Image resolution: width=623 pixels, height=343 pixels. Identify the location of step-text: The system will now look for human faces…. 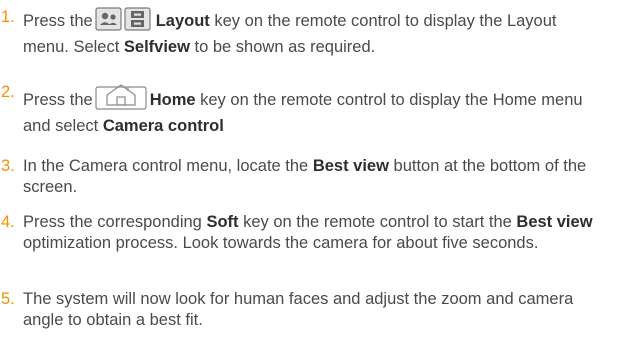
(298, 309).